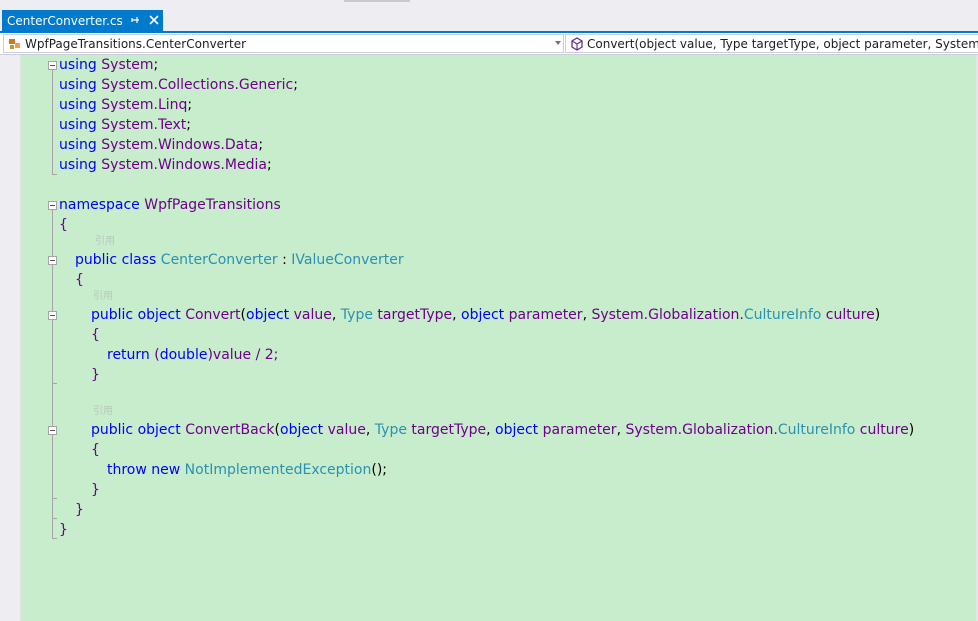 The image size is (978, 621). I want to click on tab-label: CenterConverter.cs, so click(65, 21).